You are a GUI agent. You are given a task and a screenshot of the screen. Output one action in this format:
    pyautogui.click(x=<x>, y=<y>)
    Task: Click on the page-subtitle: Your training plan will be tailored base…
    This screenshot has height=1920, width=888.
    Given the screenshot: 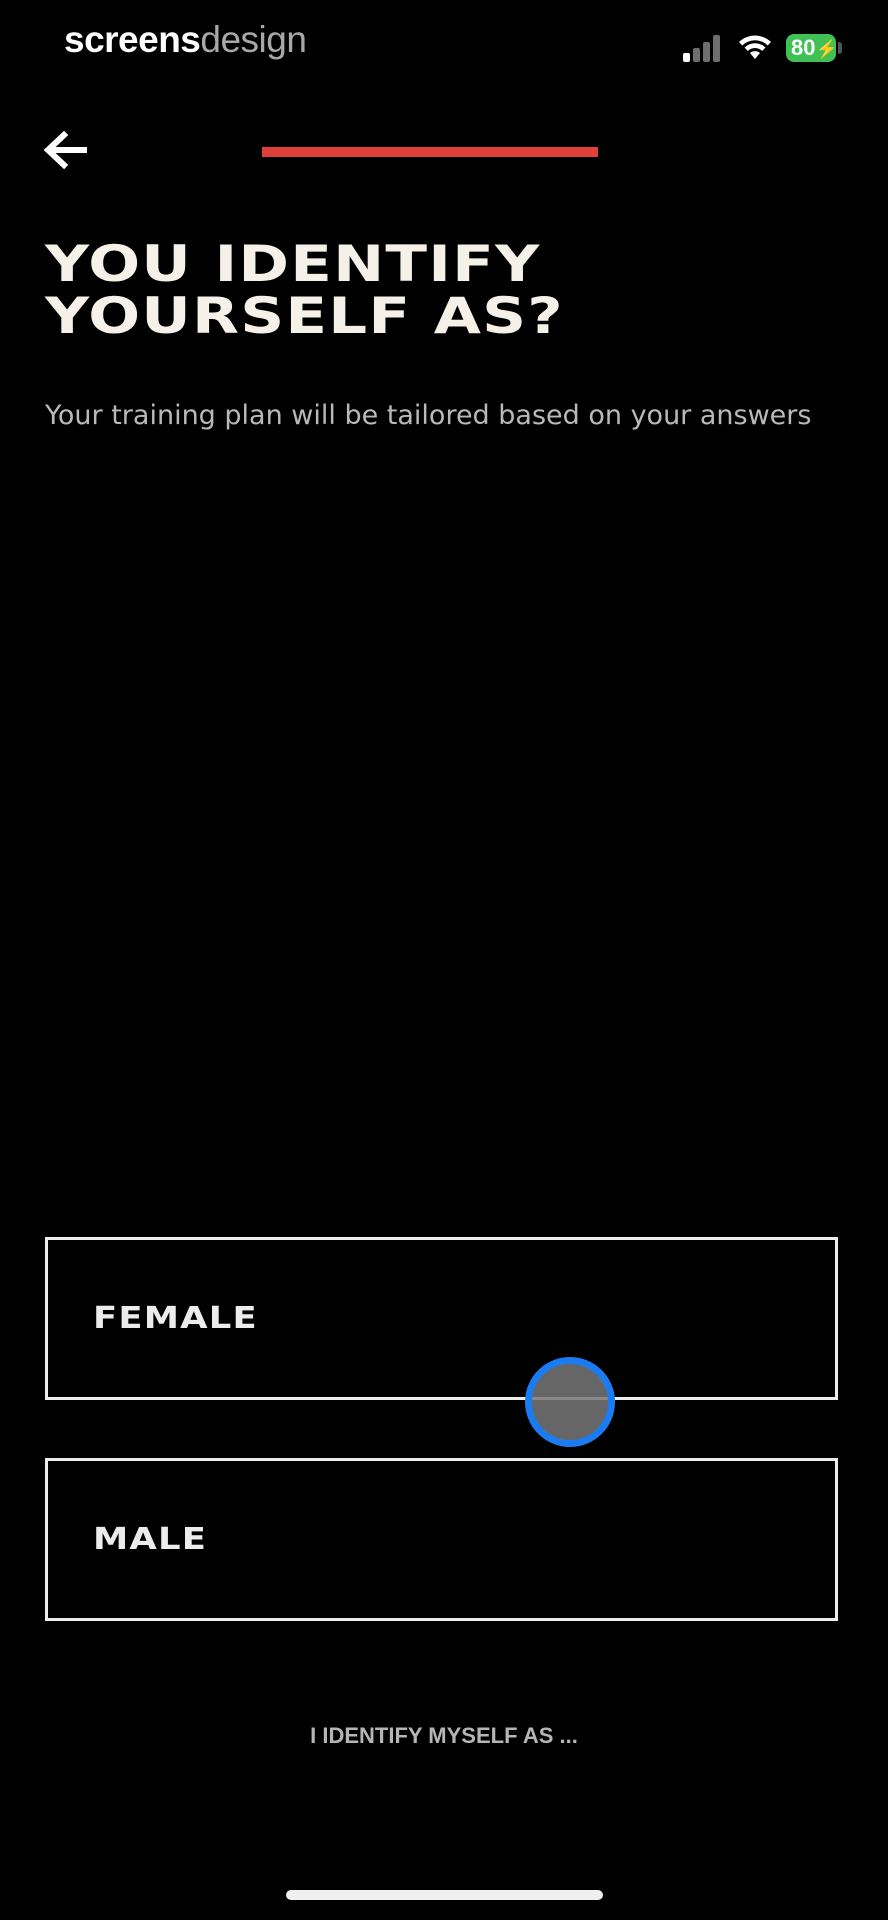 What is the action you would take?
    pyautogui.click(x=428, y=415)
    